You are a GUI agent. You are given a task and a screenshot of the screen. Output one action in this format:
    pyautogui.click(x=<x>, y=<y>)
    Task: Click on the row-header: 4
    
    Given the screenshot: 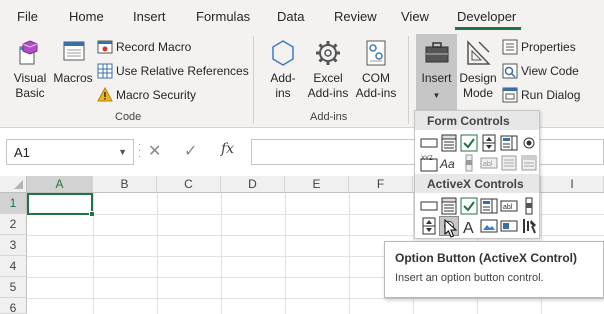 What is the action you would take?
    pyautogui.click(x=13, y=266)
    